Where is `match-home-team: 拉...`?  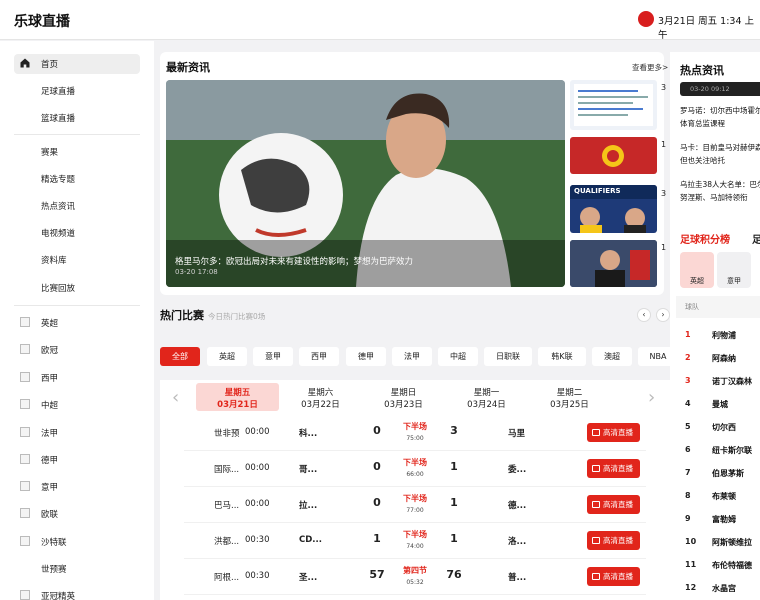
match-home-team: 拉... is located at coordinates (308, 505).